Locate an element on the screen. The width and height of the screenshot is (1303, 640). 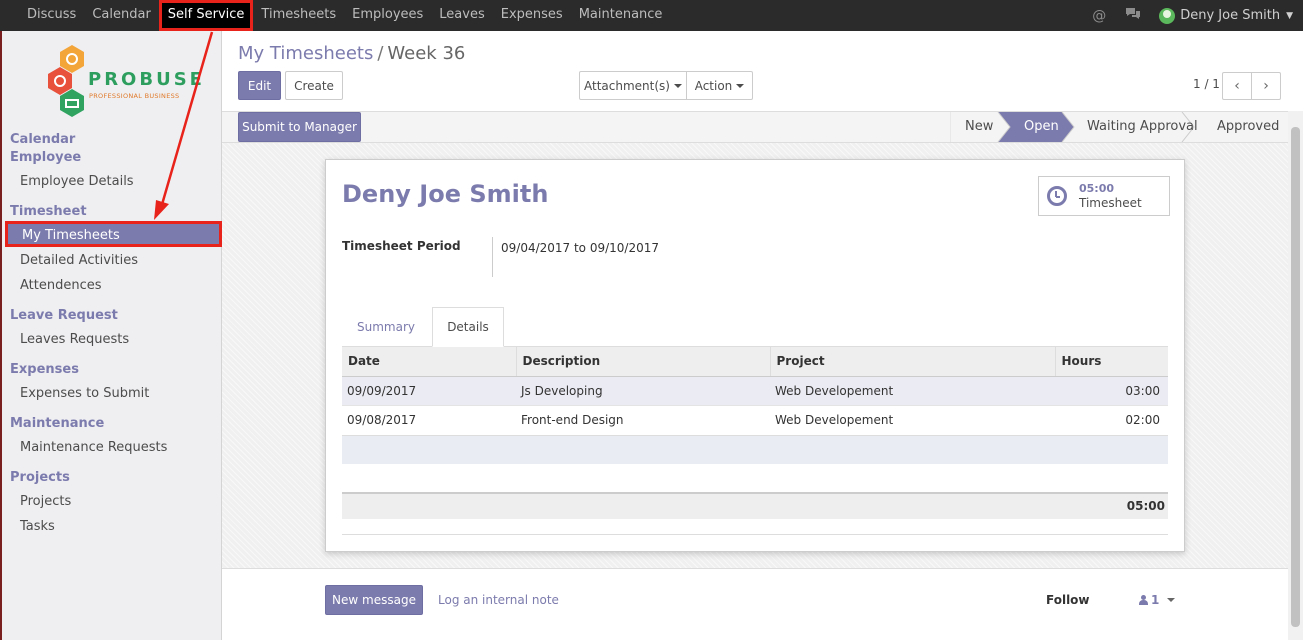
clock-icon is located at coordinates (1057, 196).